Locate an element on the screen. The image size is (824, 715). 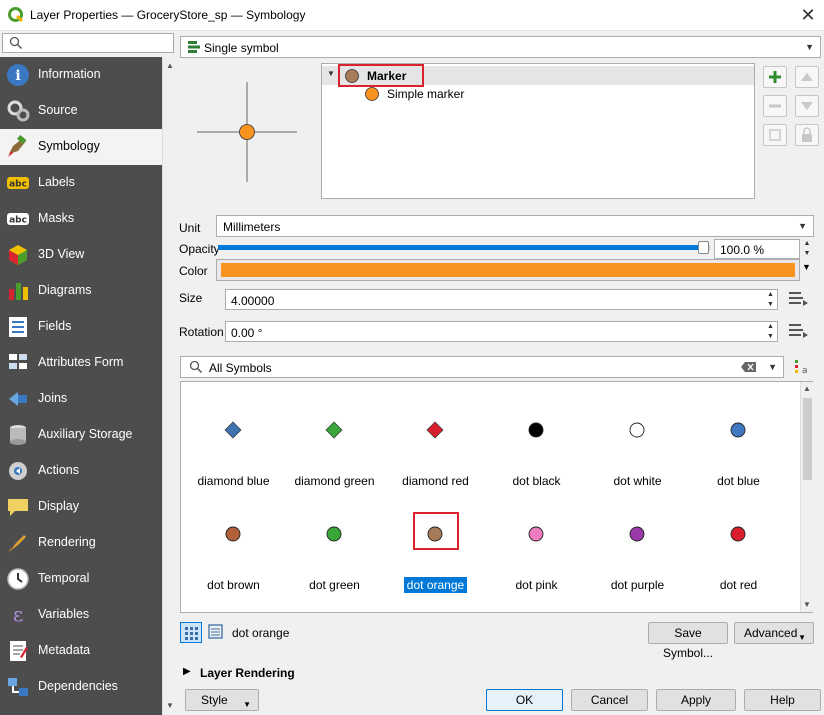
sidebar-item-symbology: Symbology is located at coordinates (81, 147).